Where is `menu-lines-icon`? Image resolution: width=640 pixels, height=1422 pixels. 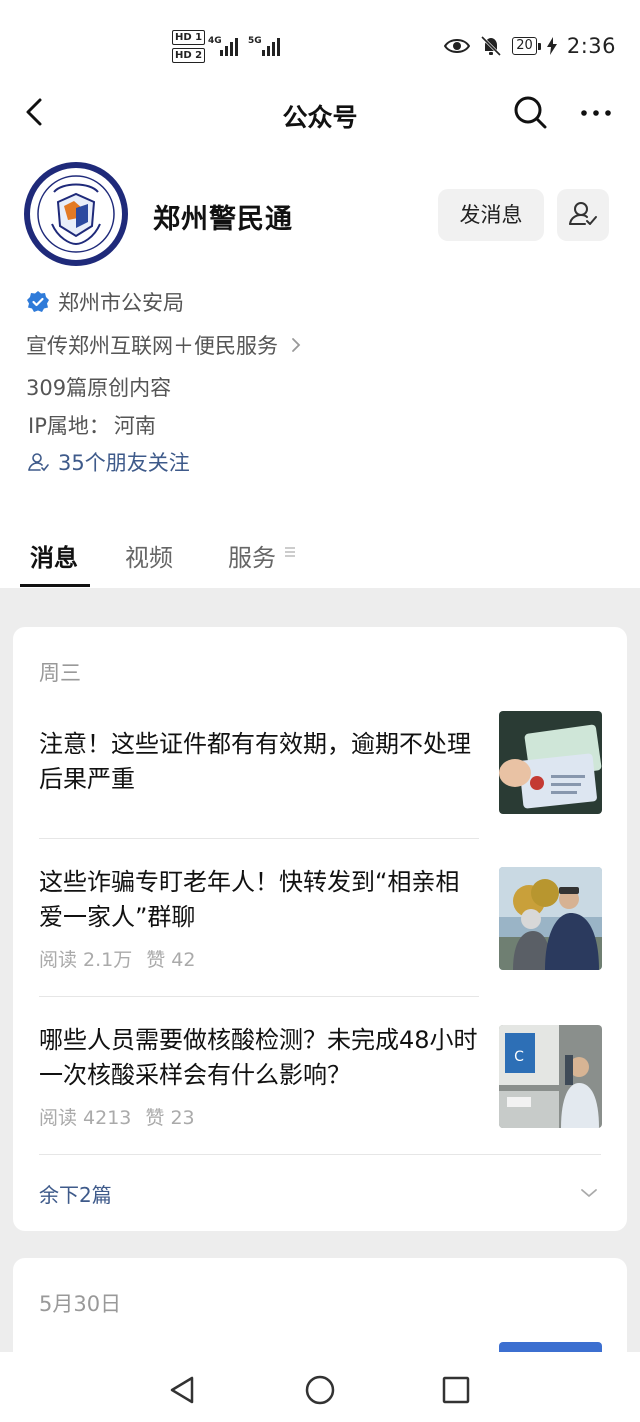 menu-lines-icon is located at coordinates (290, 552).